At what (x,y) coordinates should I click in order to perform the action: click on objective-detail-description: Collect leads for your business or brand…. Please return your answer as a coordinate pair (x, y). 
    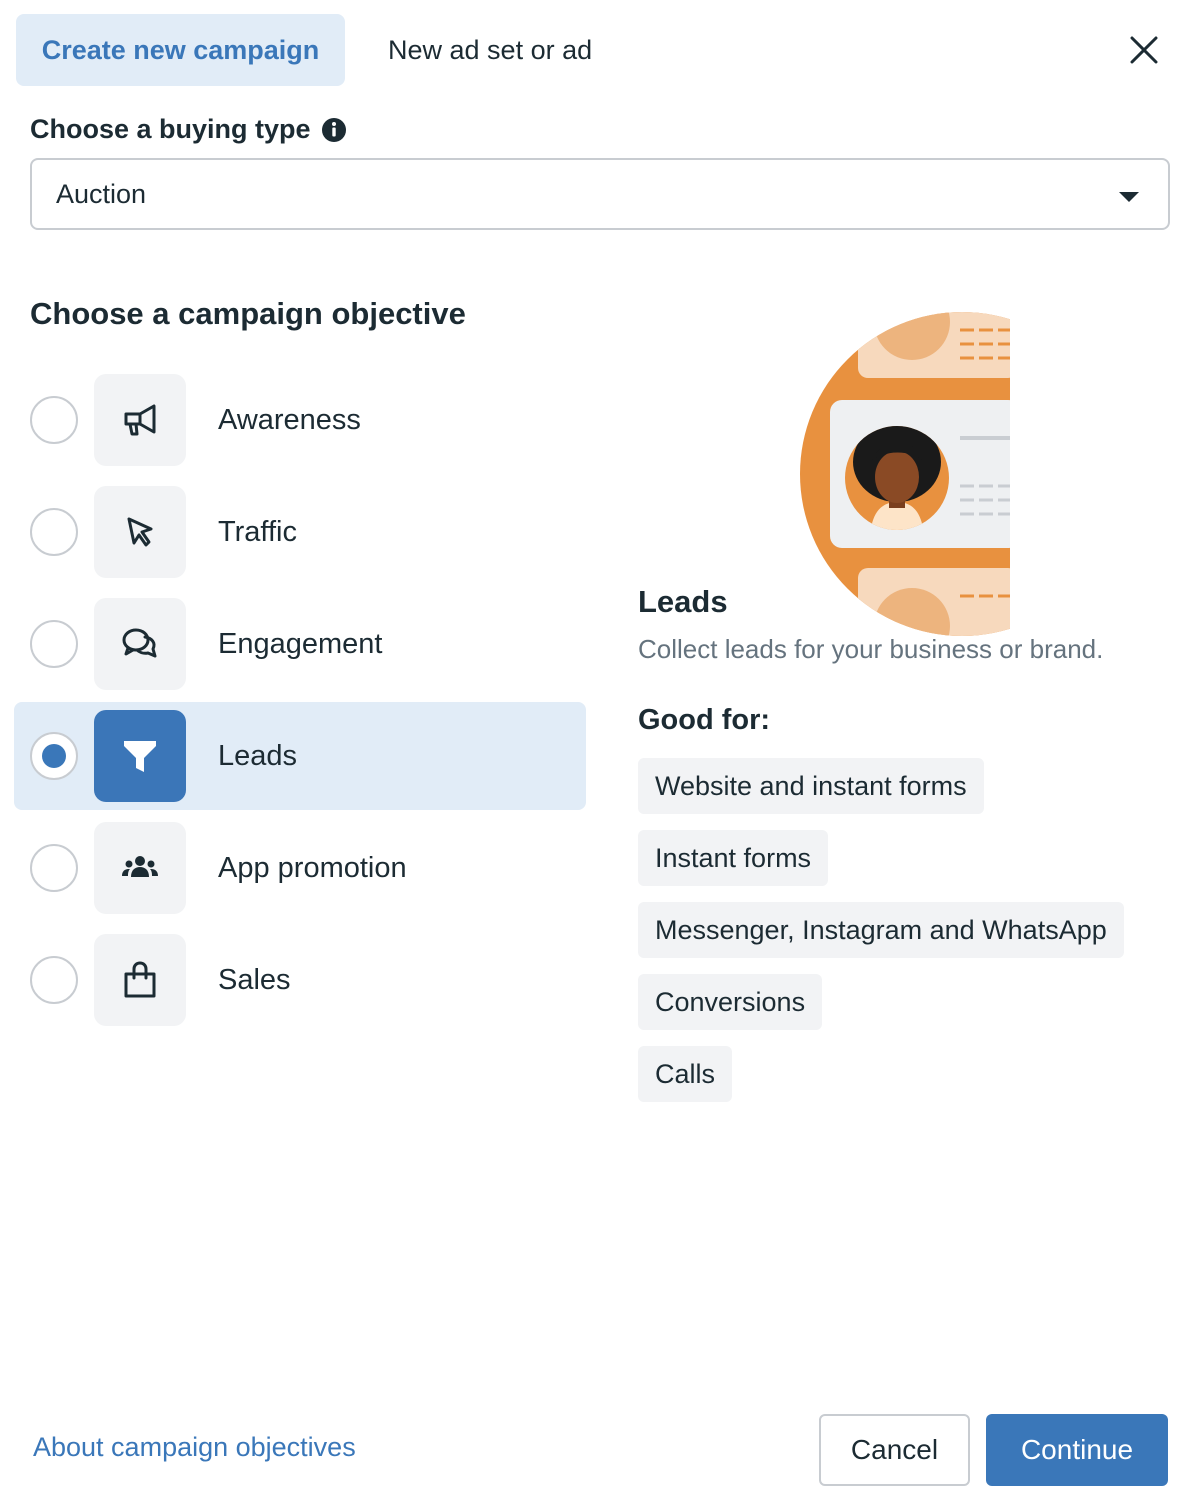
    Looking at the image, I should click on (871, 649).